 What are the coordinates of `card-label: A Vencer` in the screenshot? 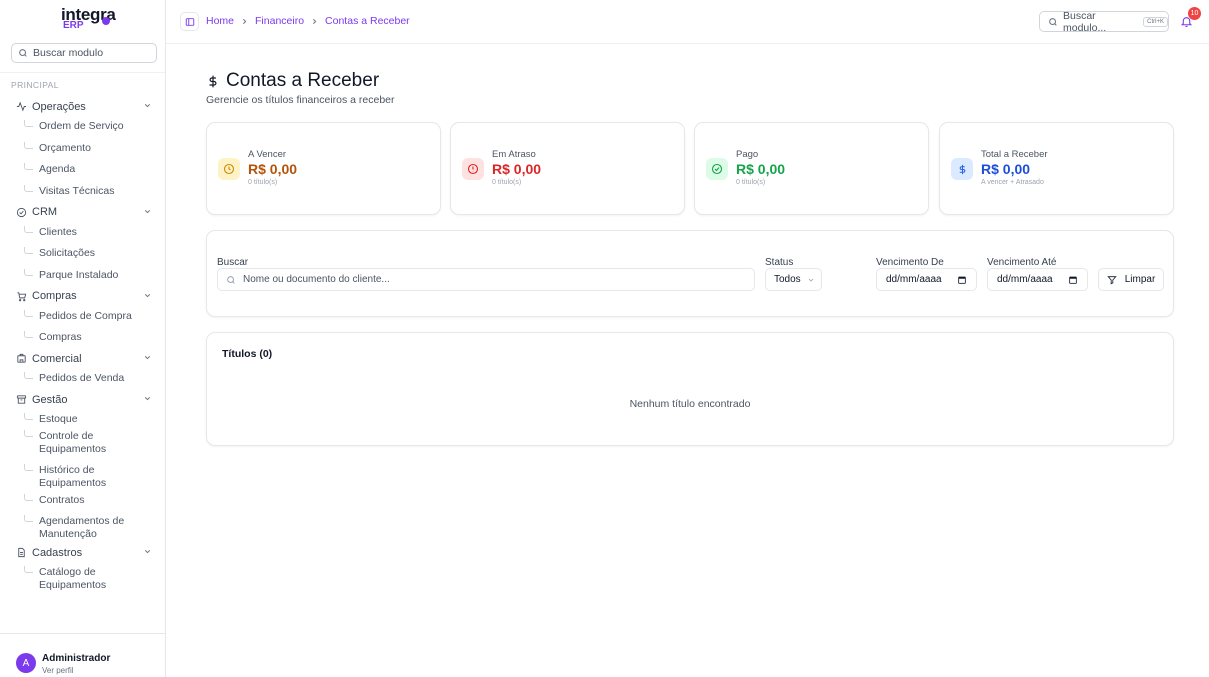 It's located at (267, 154).